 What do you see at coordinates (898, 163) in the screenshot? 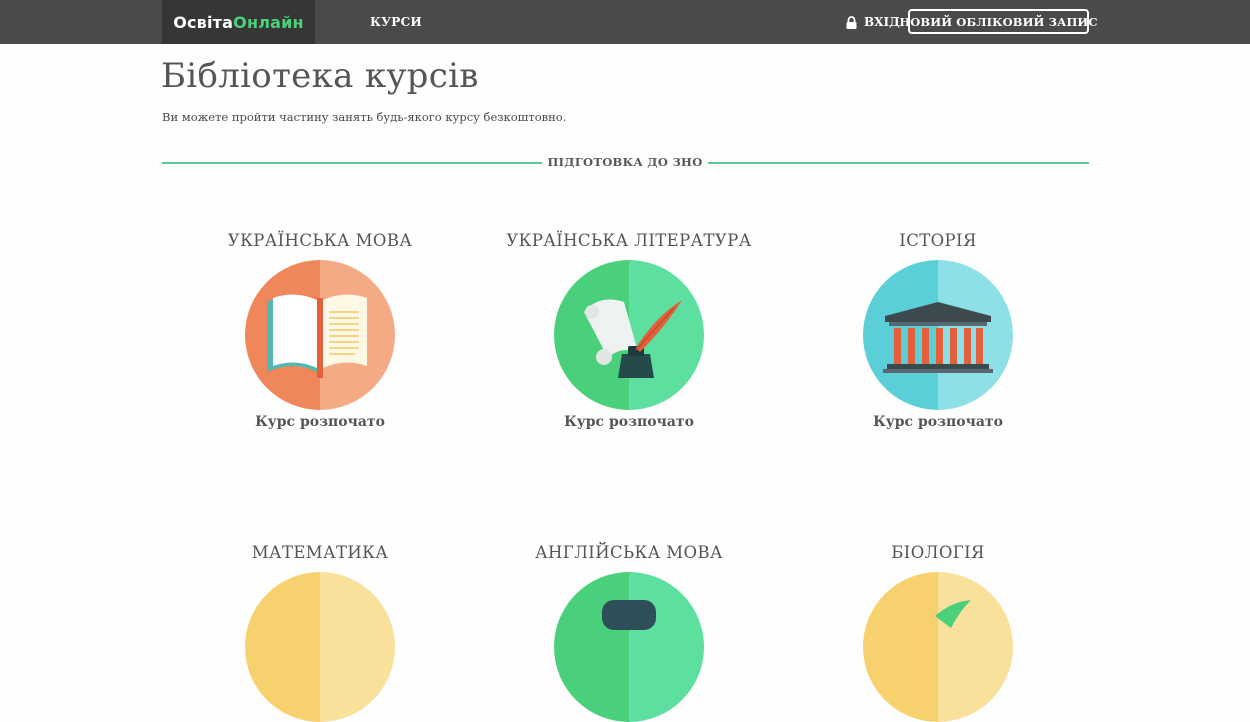
I see `section-divider-right` at bounding box center [898, 163].